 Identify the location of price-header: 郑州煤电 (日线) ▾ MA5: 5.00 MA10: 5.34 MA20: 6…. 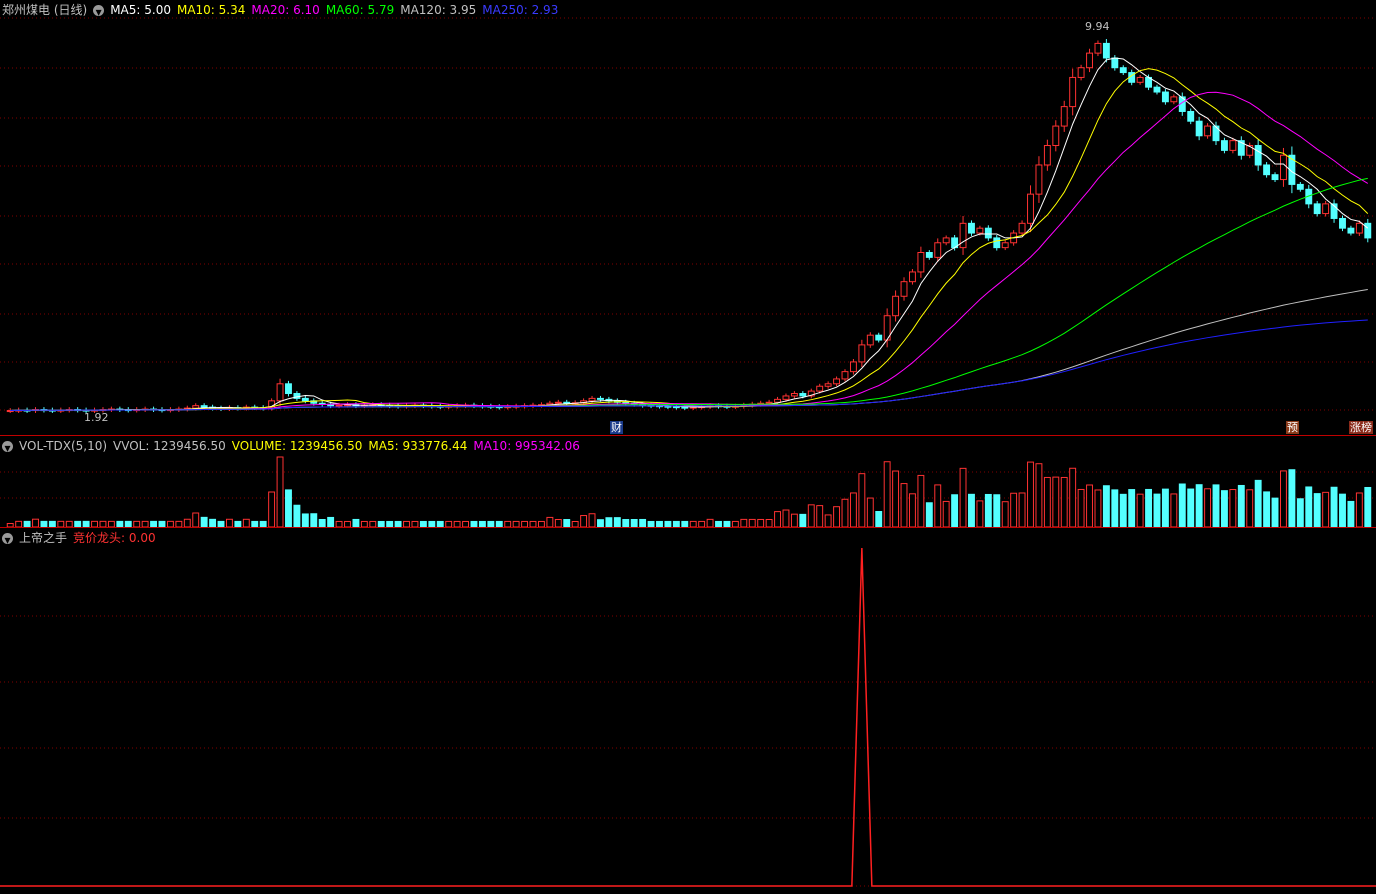
(280, 10).